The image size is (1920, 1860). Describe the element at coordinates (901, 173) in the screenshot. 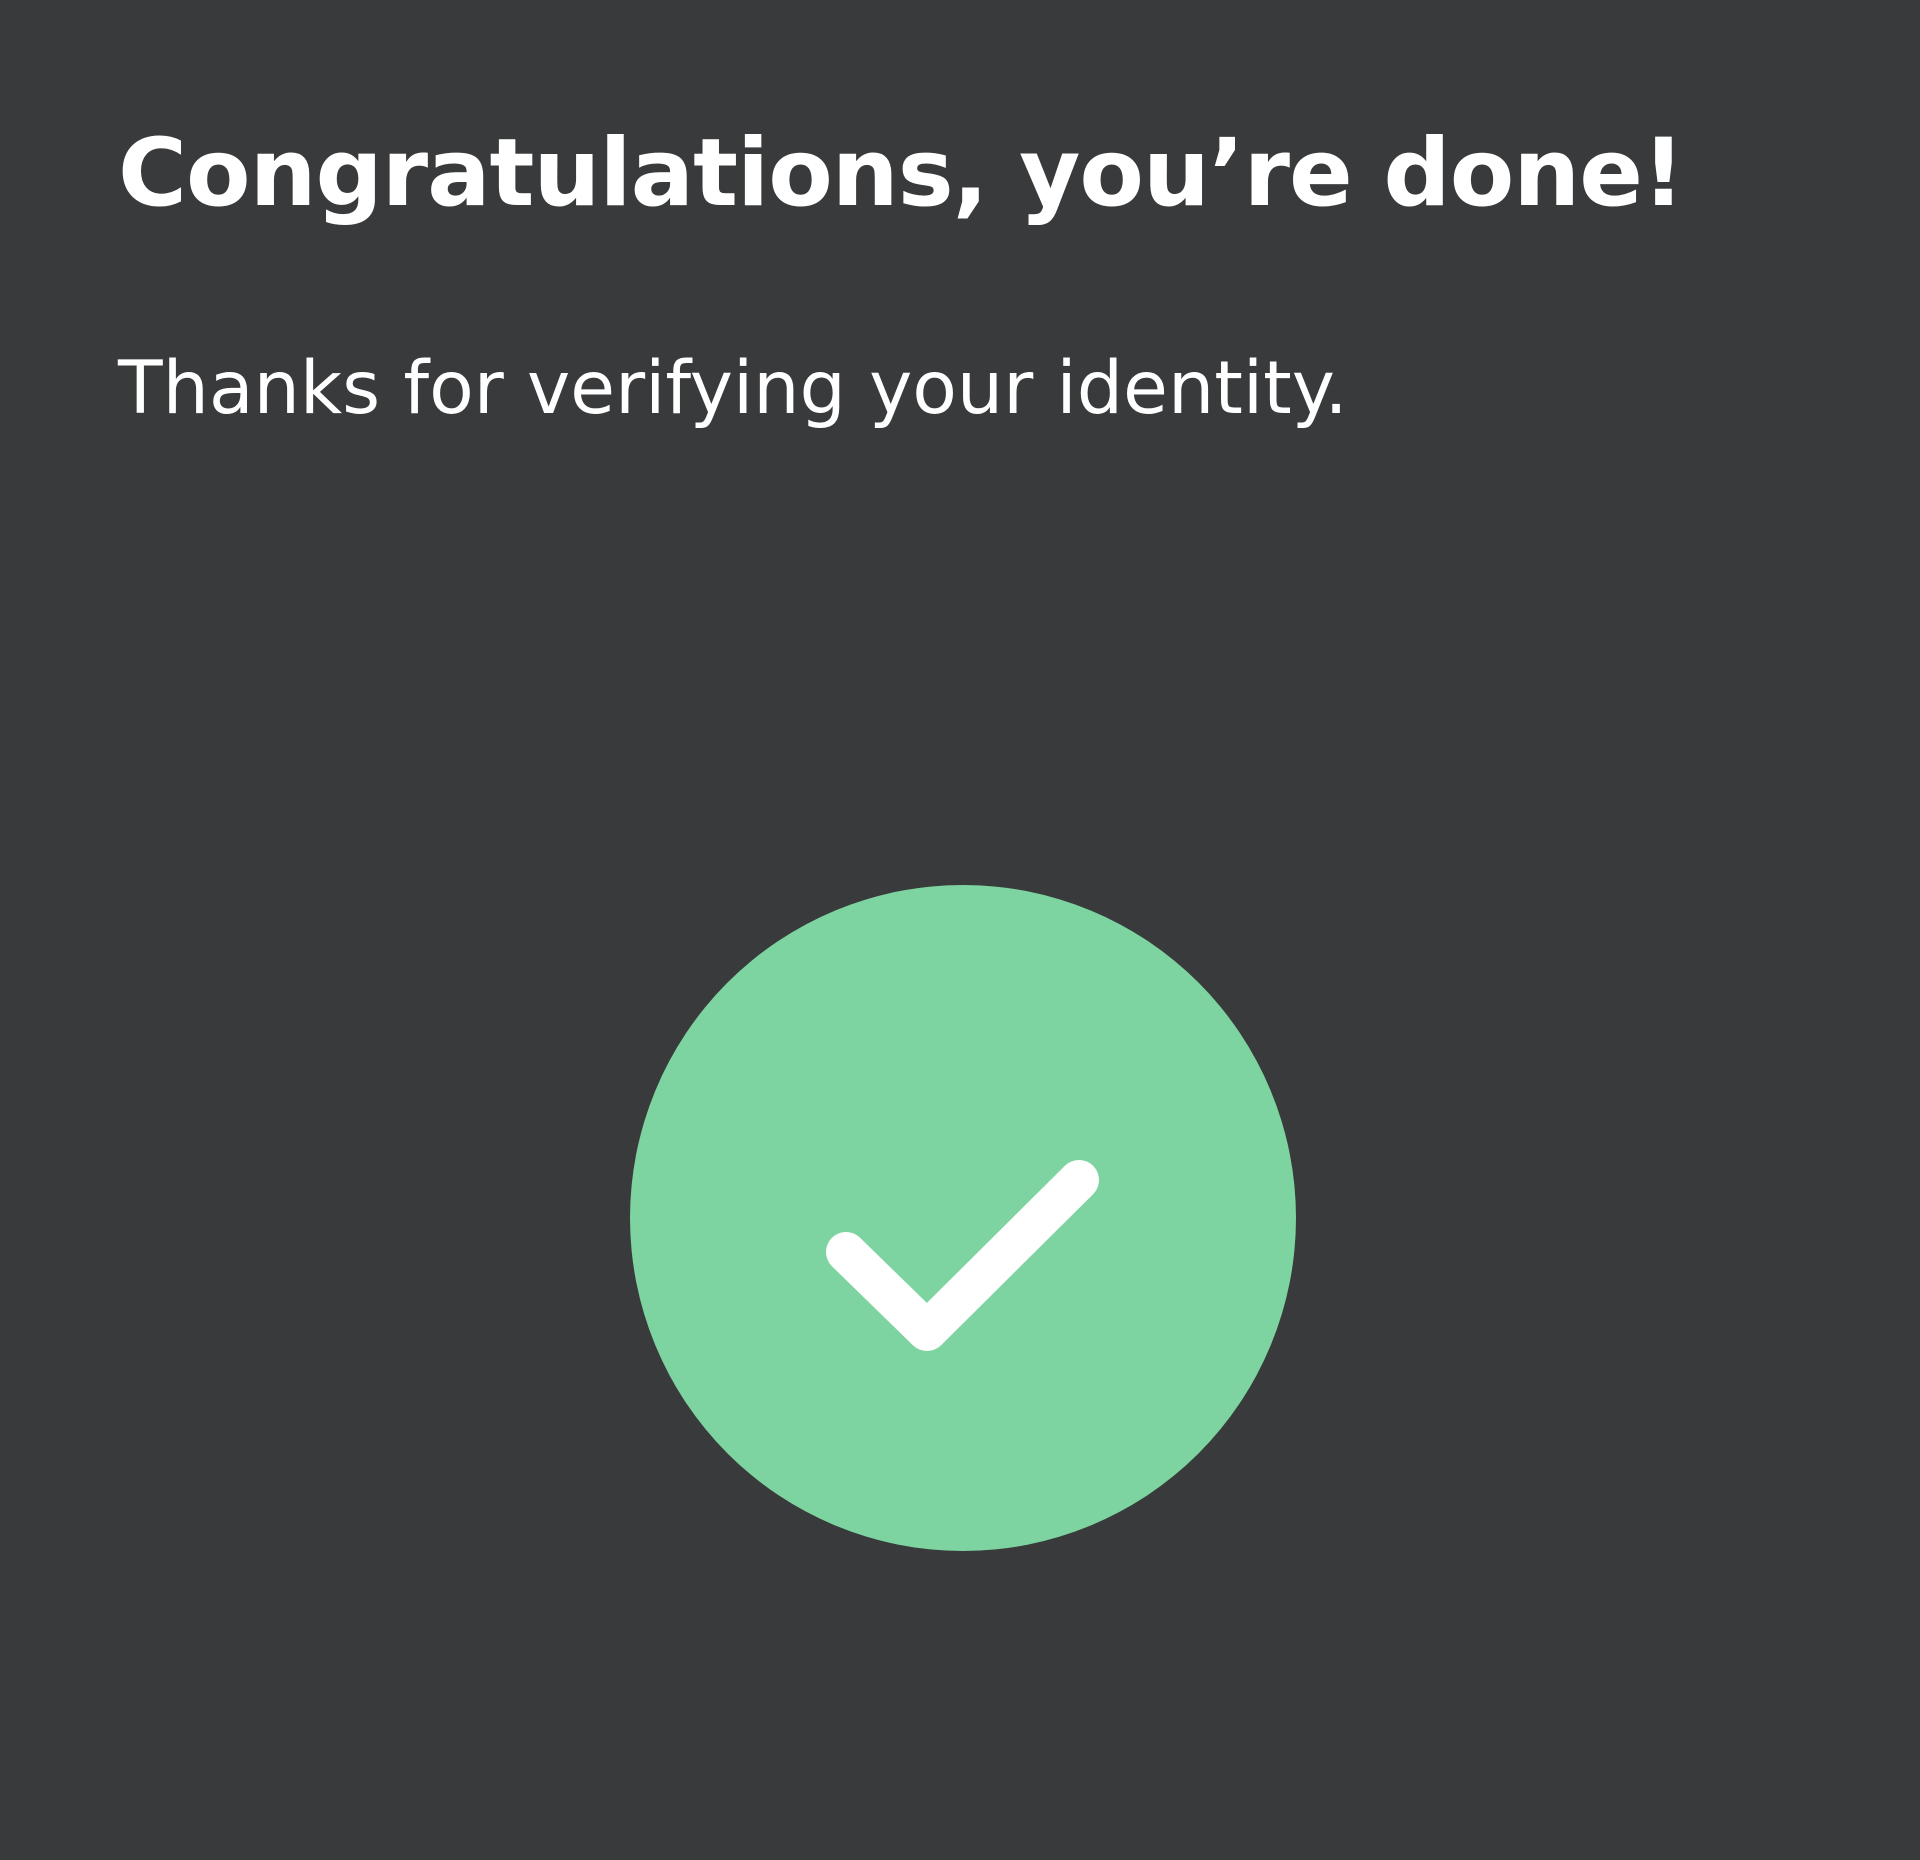

I see `page-title: Congratulations, you’re done!` at that location.